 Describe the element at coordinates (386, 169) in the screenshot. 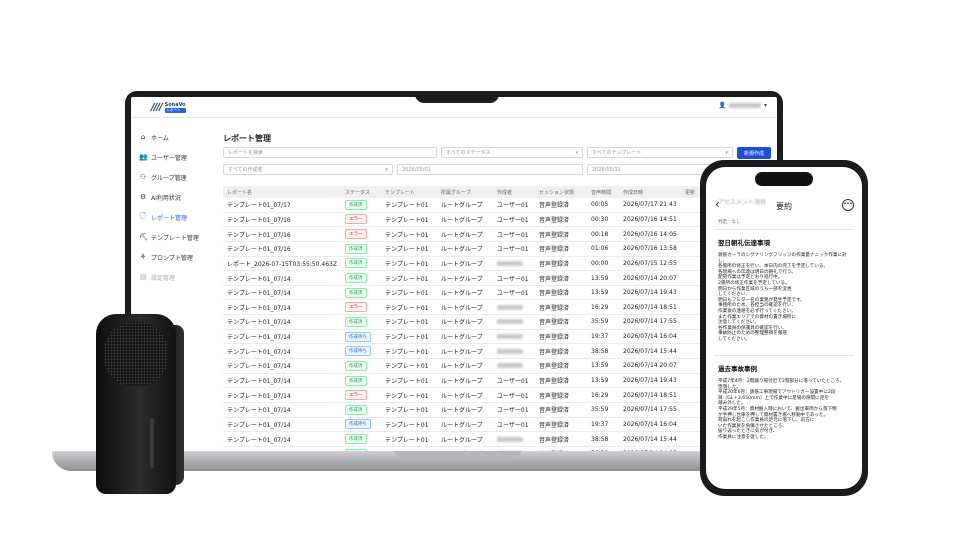

I see `chevron-down-icon: ▾` at that location.